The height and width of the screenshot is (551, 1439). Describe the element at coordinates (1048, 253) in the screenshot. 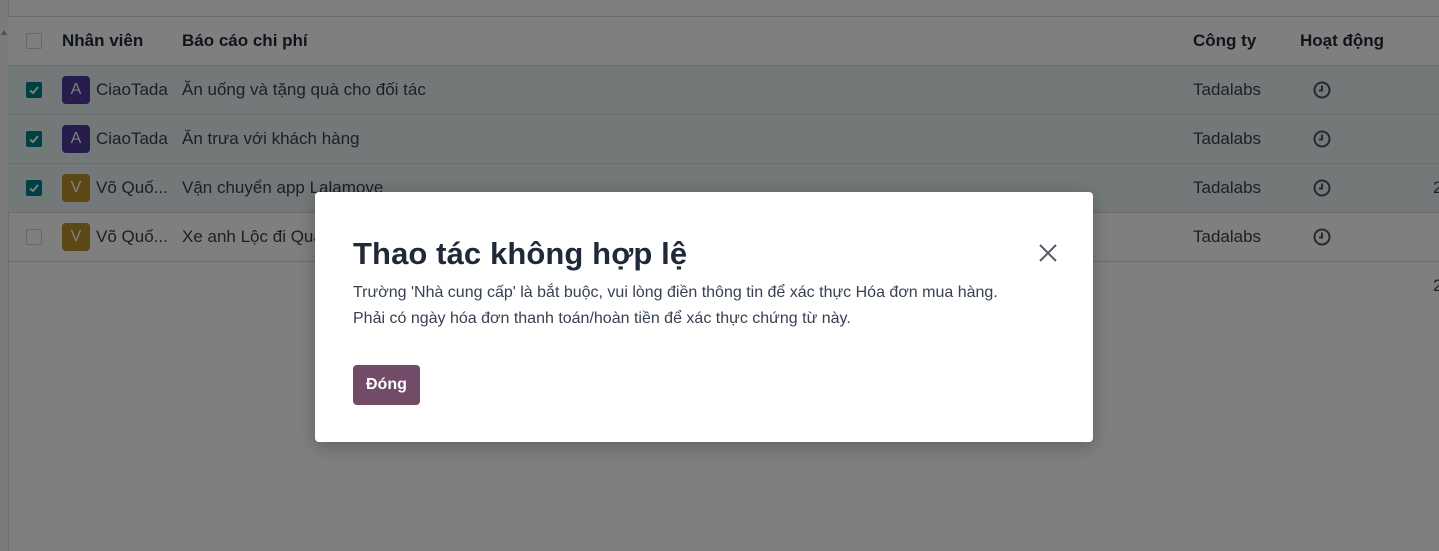

I see `close-icon` at that location.